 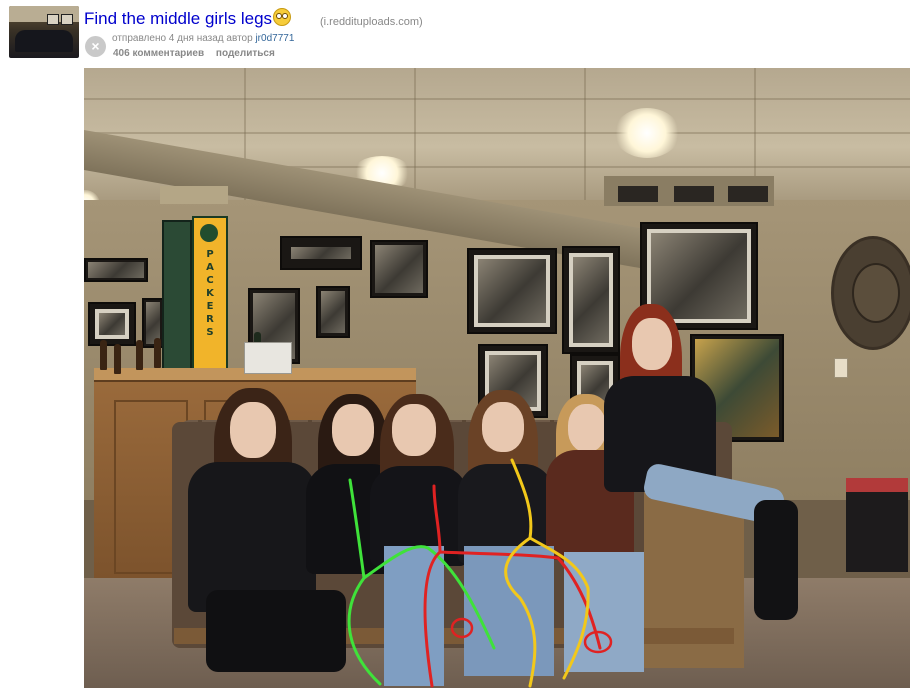 What do you see at coordinates (158, 53) in the screenshot?
I see `comments-link: 406 комментариев` at bounding box center [158, 53].